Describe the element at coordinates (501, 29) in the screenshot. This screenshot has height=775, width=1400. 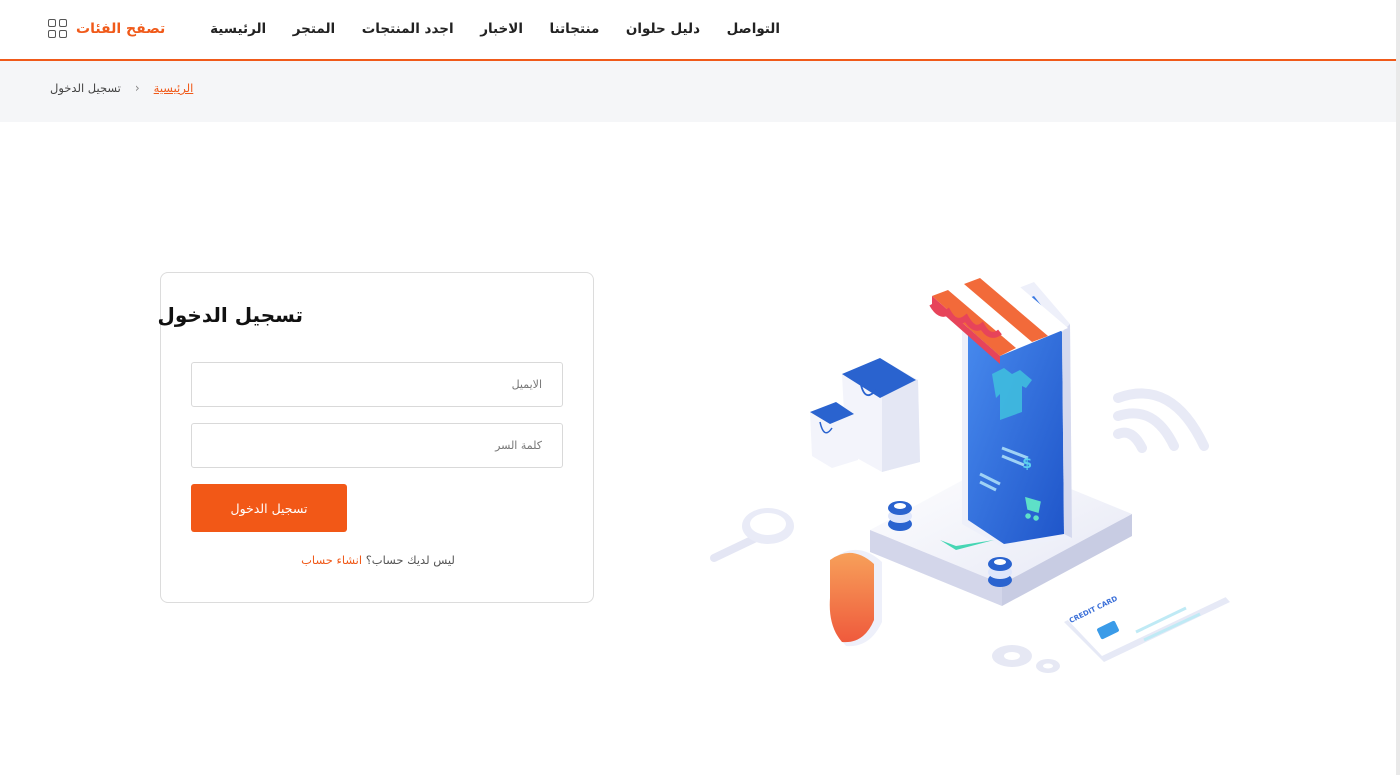
I see `nav-item-news: الاخبار` at that location.